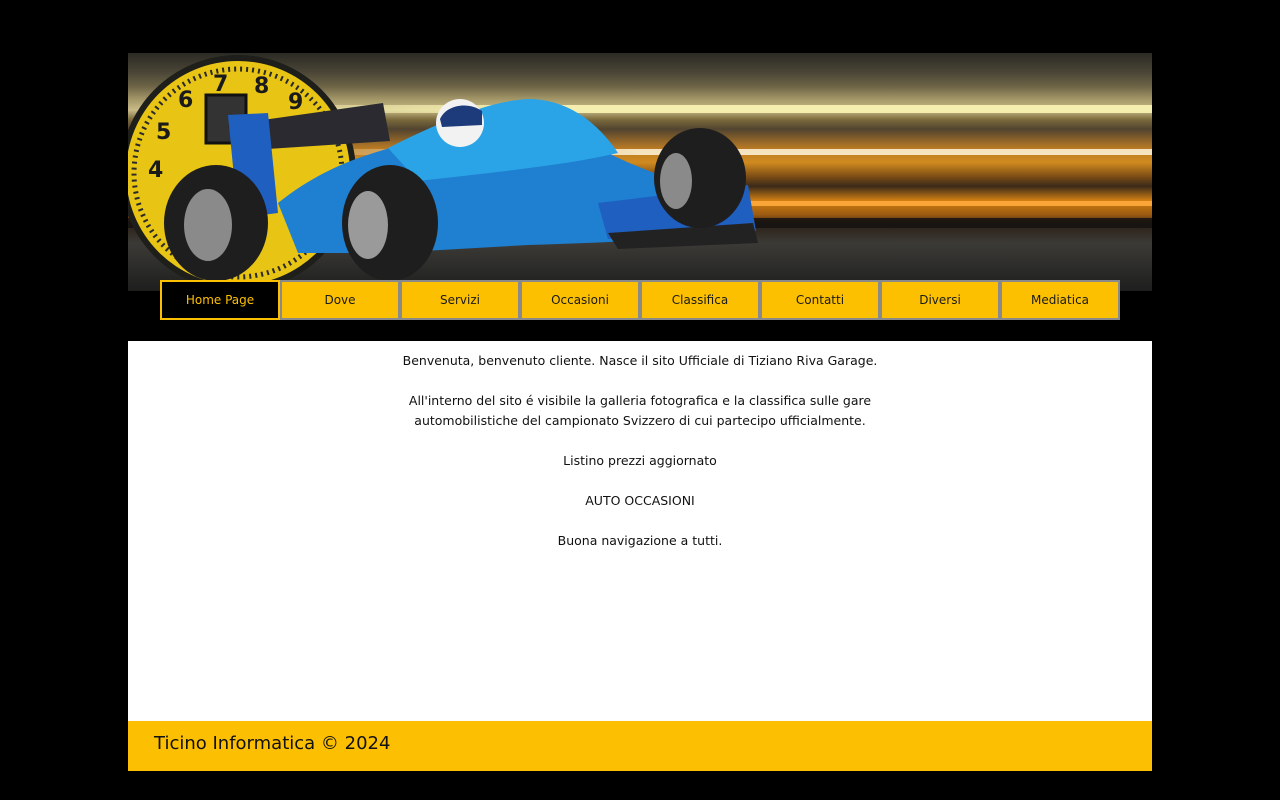  What do you see at coordinates (1060, 300) in the screenshot?
I see `nav-mediatica: Mediatica` at bounding box center [1060, 300].